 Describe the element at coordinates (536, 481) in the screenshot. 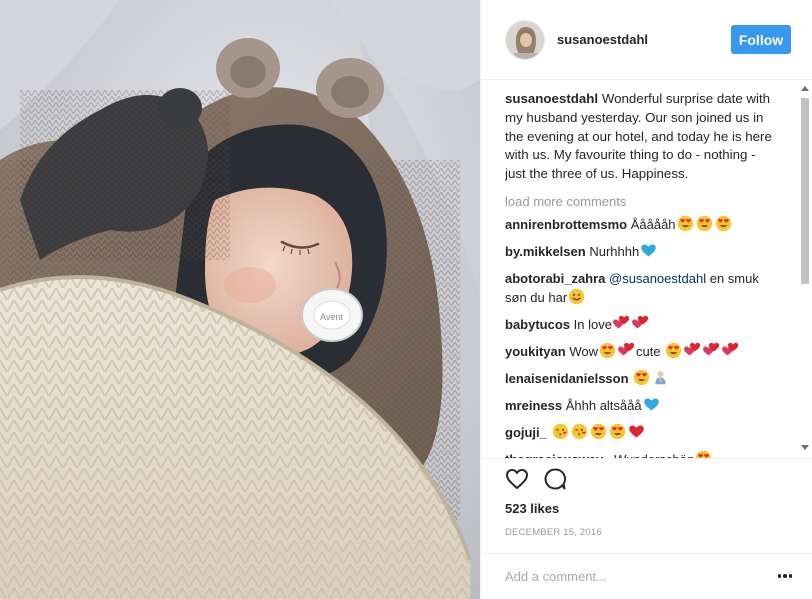

I see `action-icons` at that location.